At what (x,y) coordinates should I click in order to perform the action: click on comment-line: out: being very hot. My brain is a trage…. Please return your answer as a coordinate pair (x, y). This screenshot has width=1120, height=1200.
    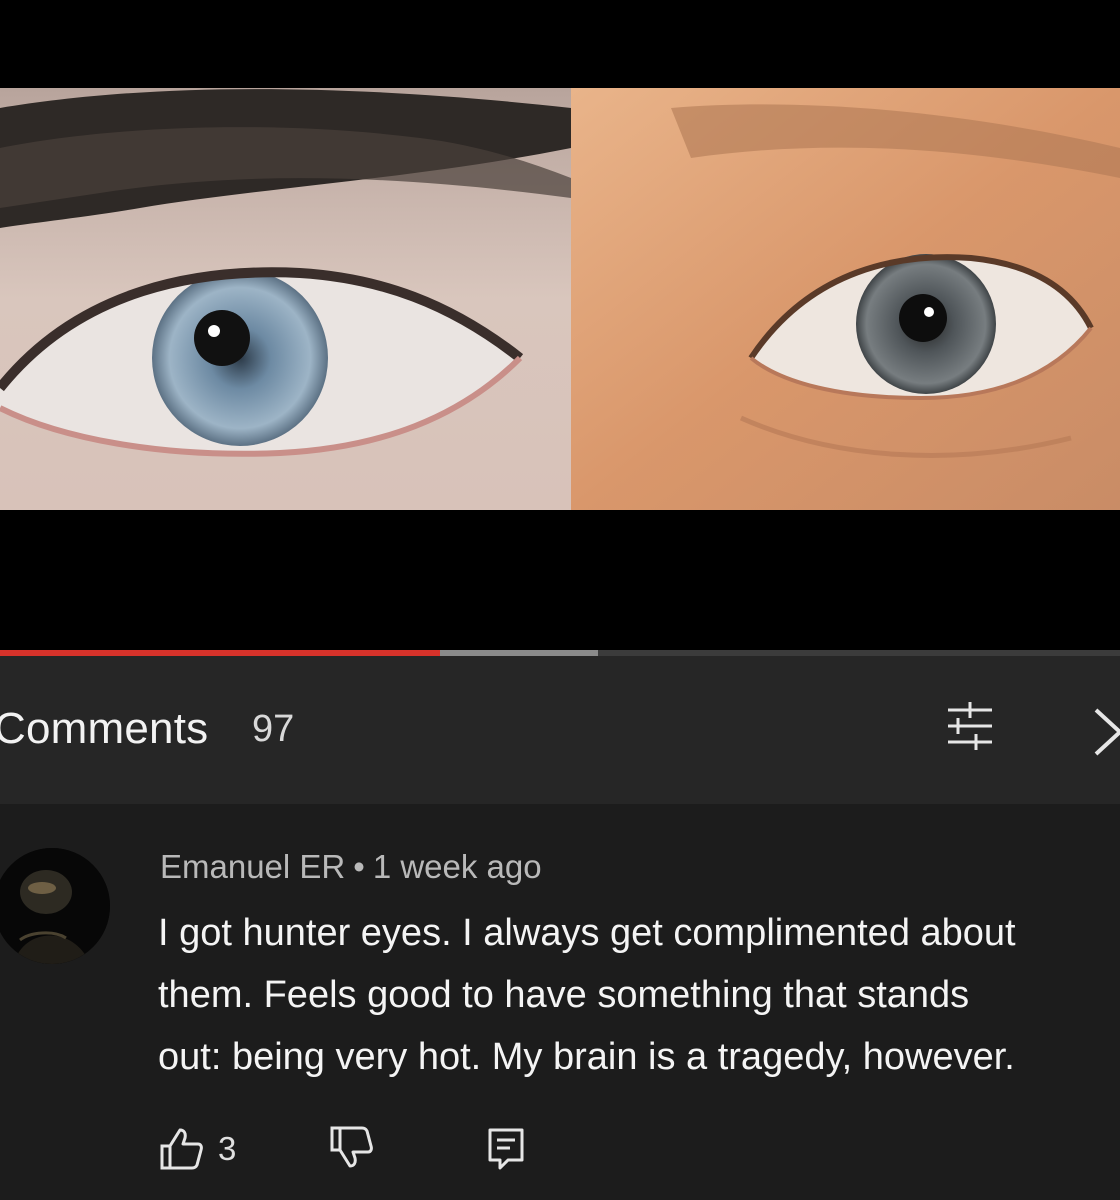
    Looking at the image, I should click on (586, 1057).